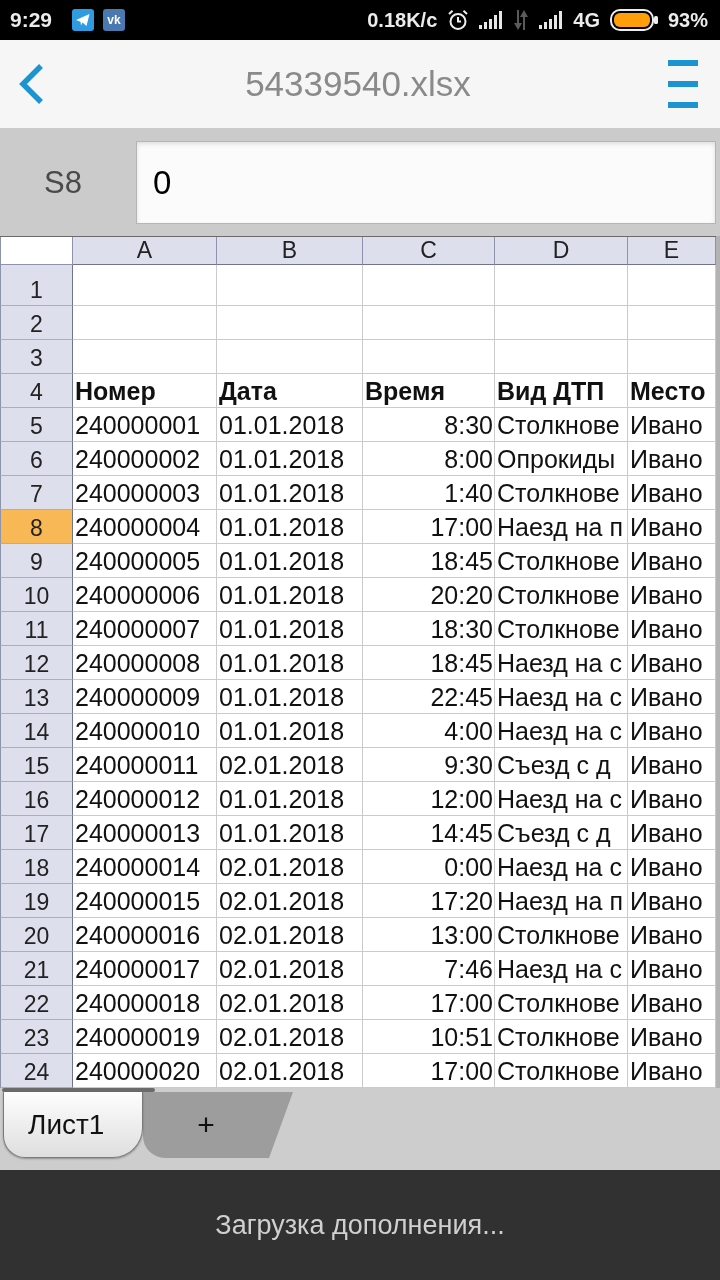 The image size is (720, 1280). Describe the element at coordinates (36, 391) in the screenshot. I see `row-header: 4` at that location.